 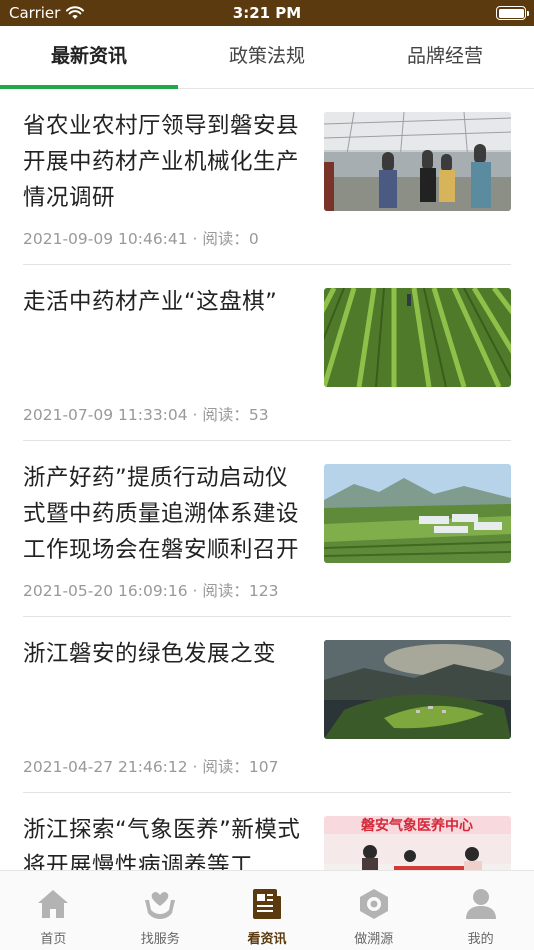 What do you see at coordinates (141, 239) in the screenshot?
I see `news-meta: 2021-09-09 10:46:41 · 阅读：0` at bounding box center [141, 239].